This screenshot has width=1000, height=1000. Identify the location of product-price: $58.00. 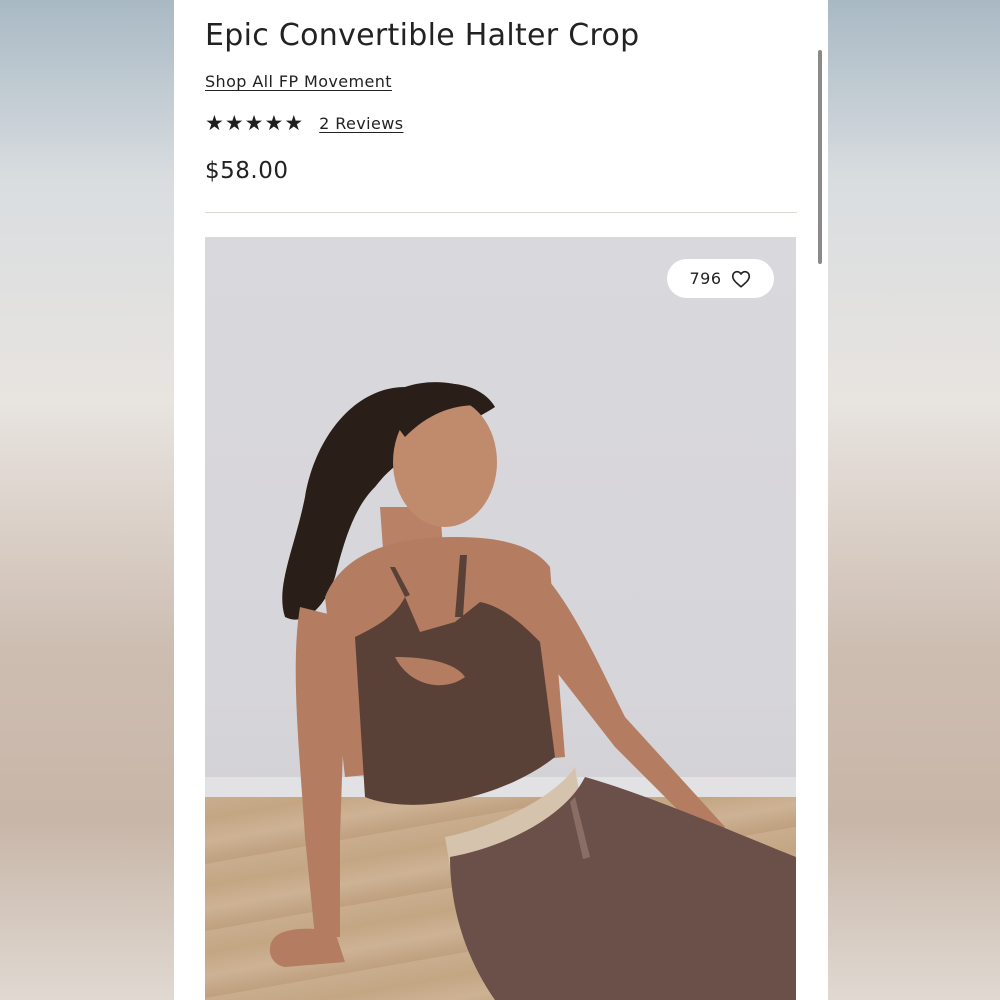
(247, 171).